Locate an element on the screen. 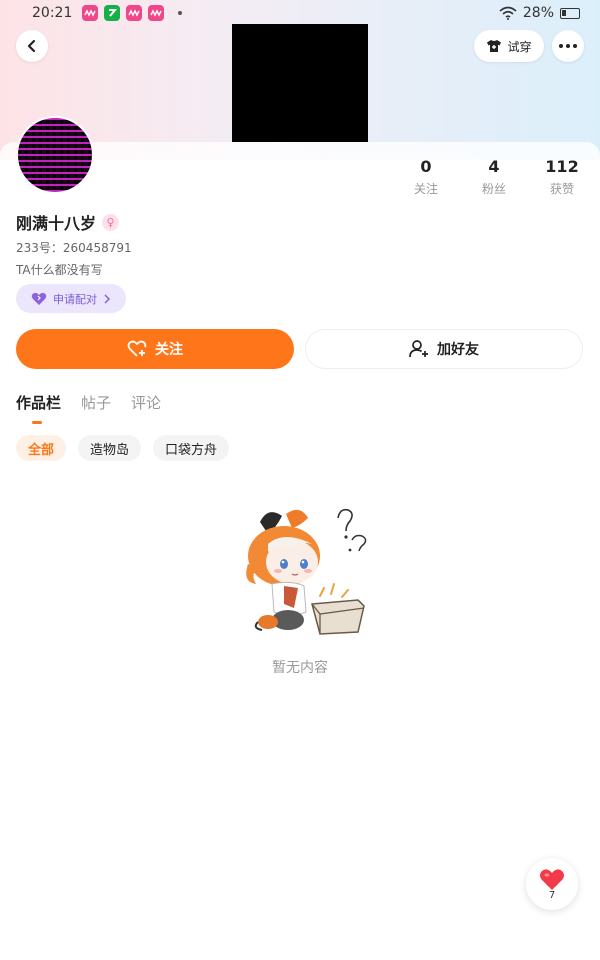  back-button is located at coordinates (32, 46).